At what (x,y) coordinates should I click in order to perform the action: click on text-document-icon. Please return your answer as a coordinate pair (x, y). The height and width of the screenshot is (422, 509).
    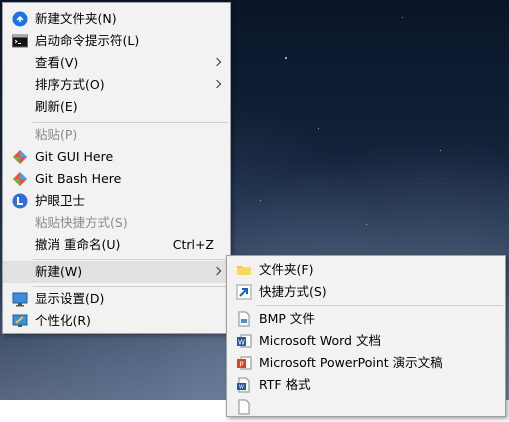
    Looking at the image, I should click on (244, 407).